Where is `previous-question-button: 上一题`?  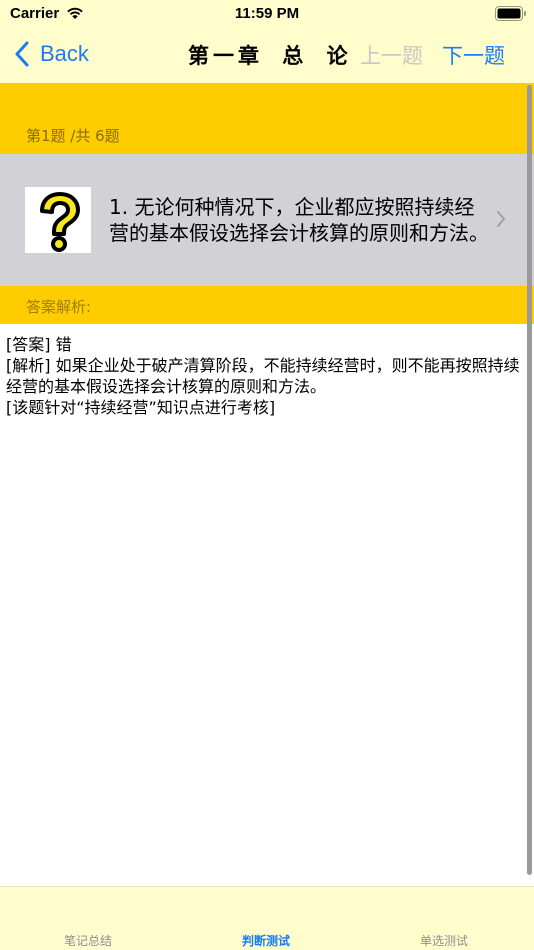 previous-question-button: 上一题 is located at coordinates (391, 55).